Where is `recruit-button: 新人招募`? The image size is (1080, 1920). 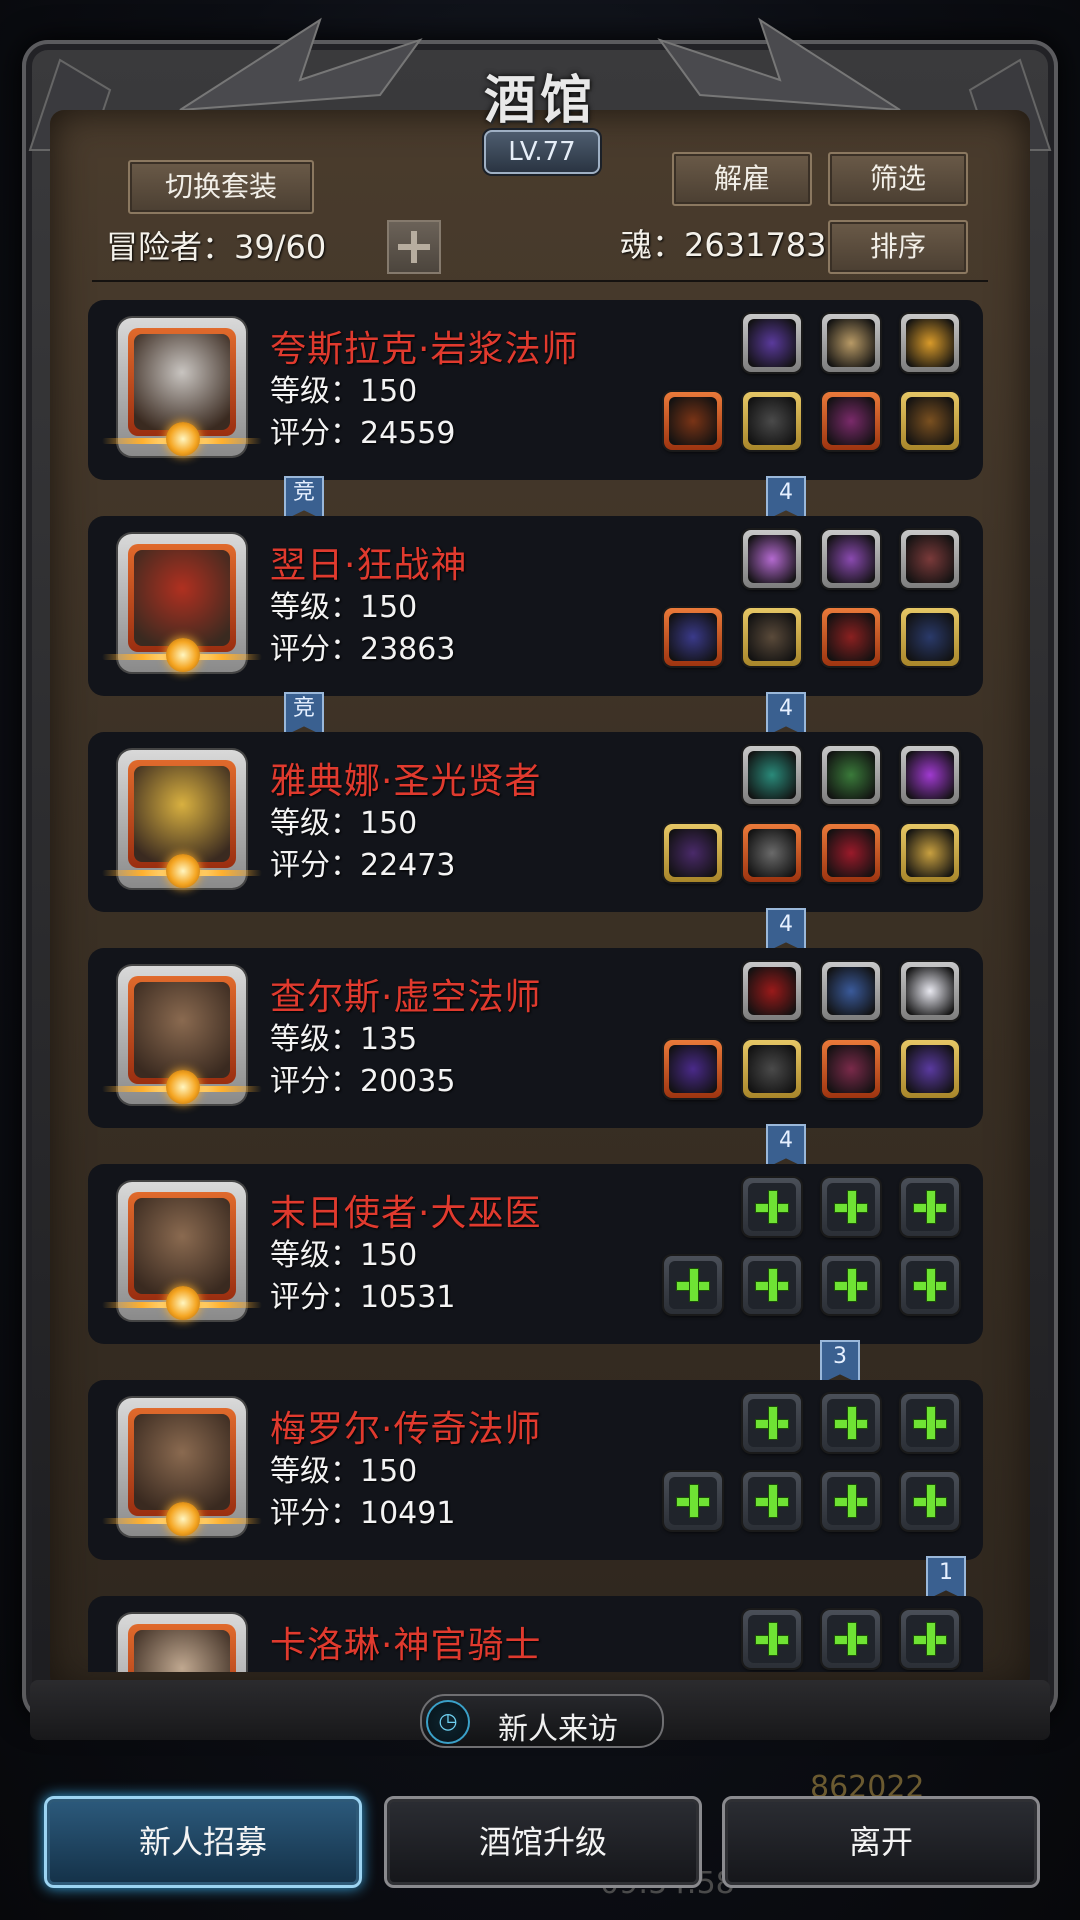 recruit-button: 新人招募 is located at coordinates (203, 1842).